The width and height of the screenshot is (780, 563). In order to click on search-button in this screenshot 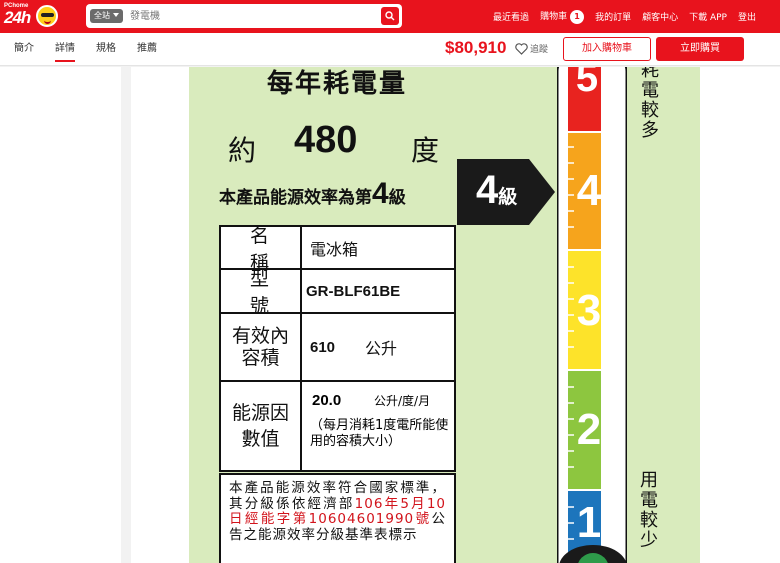, I will do `click(390, 16)`.